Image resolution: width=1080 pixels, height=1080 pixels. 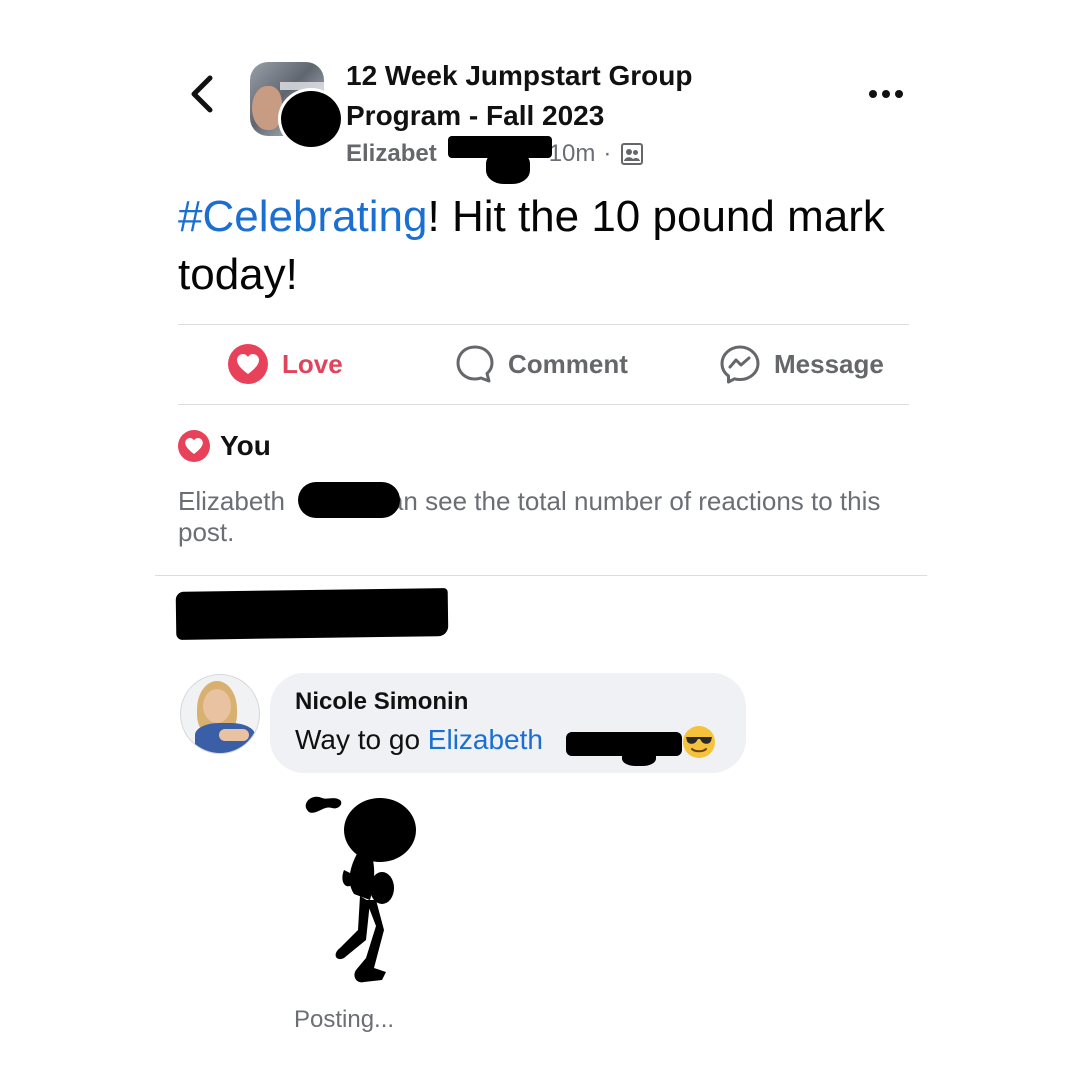 I want to click on message-button: Message, so click(x=802, y=364).